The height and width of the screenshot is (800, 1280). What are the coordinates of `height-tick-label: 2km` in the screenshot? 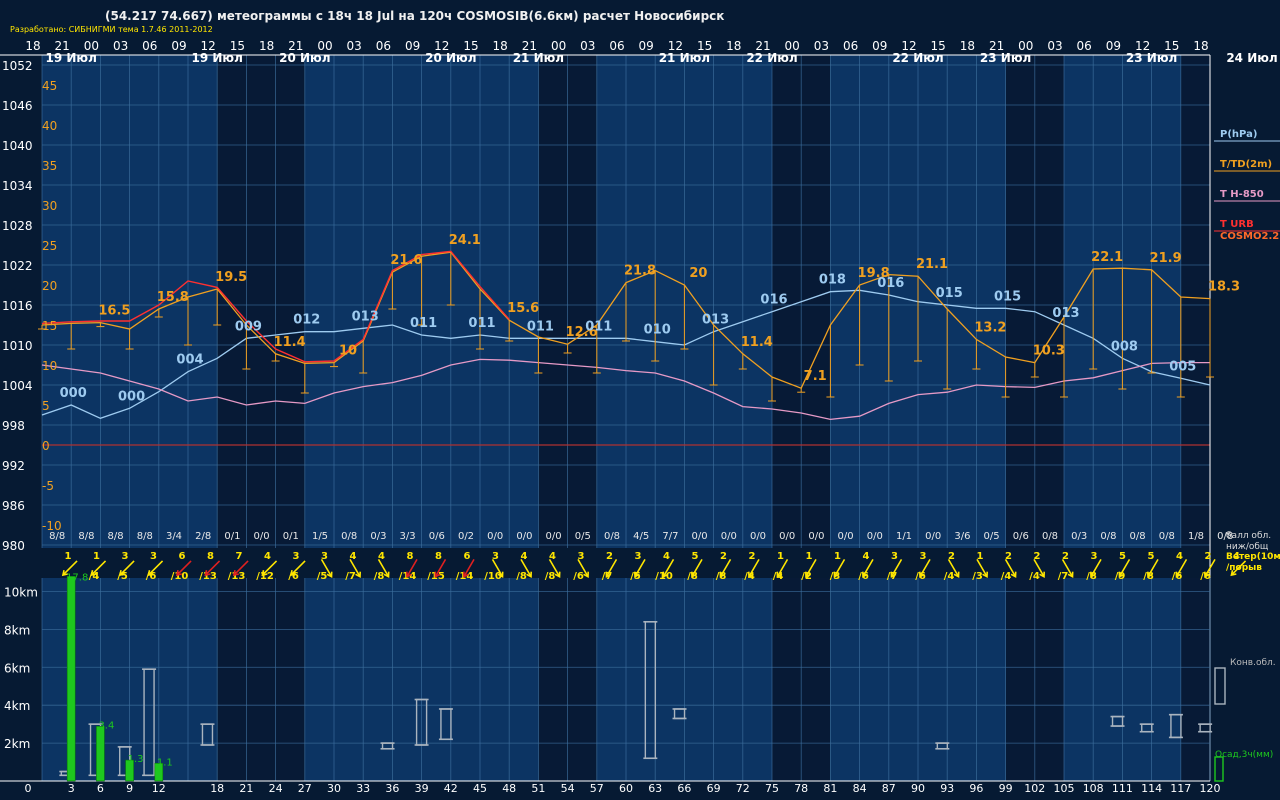 It's located at (17, 744).